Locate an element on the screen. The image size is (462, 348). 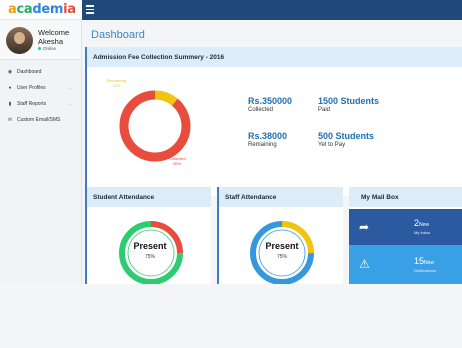
user-panel: Welcome Akesha Online is located at coordinates (40, 40).